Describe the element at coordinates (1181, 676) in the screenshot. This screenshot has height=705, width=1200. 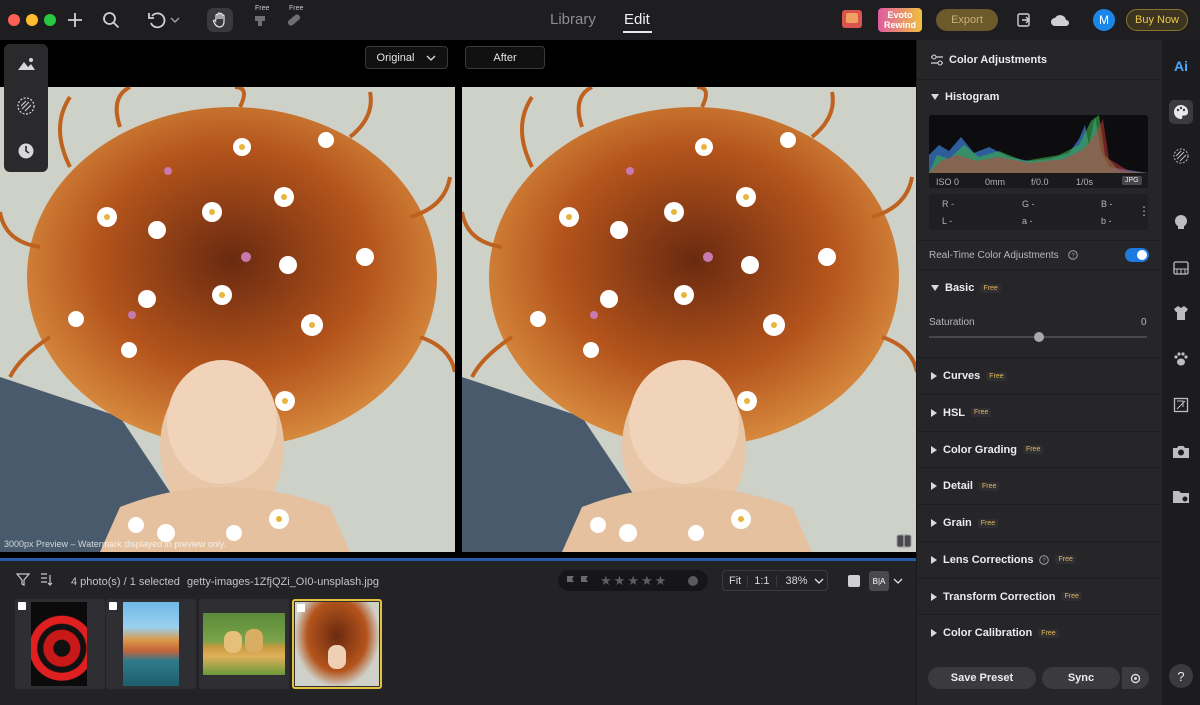
I see `help-icon: ?` at that location.